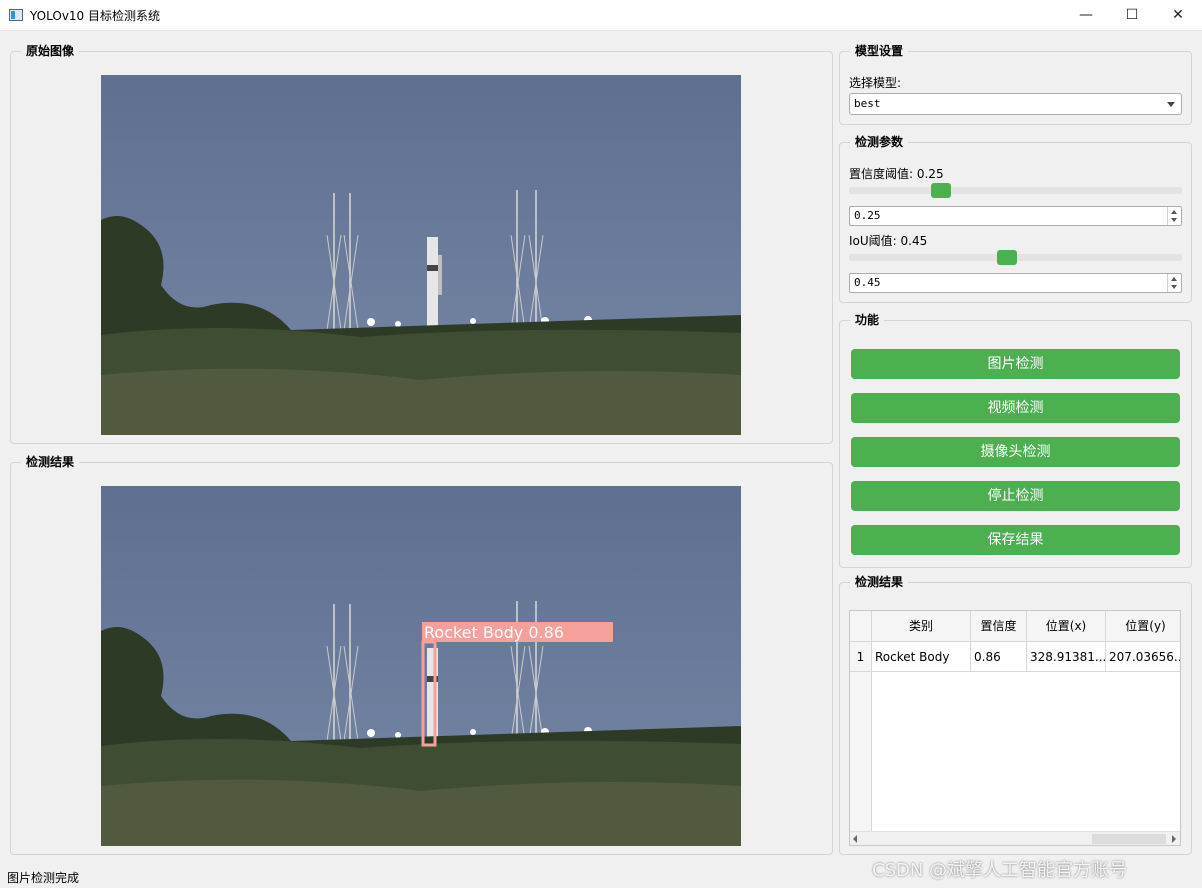 Image resolution: width=1202 pixels, height=888 pixels. I want to click on column-header-y: 位置(y), so click(1143, 626).